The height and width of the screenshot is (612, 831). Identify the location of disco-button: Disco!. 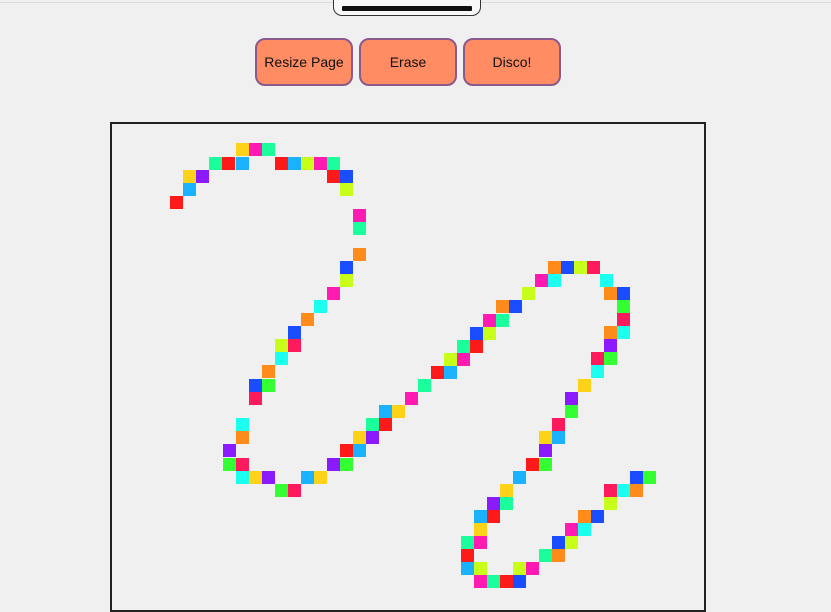
(512, 62).